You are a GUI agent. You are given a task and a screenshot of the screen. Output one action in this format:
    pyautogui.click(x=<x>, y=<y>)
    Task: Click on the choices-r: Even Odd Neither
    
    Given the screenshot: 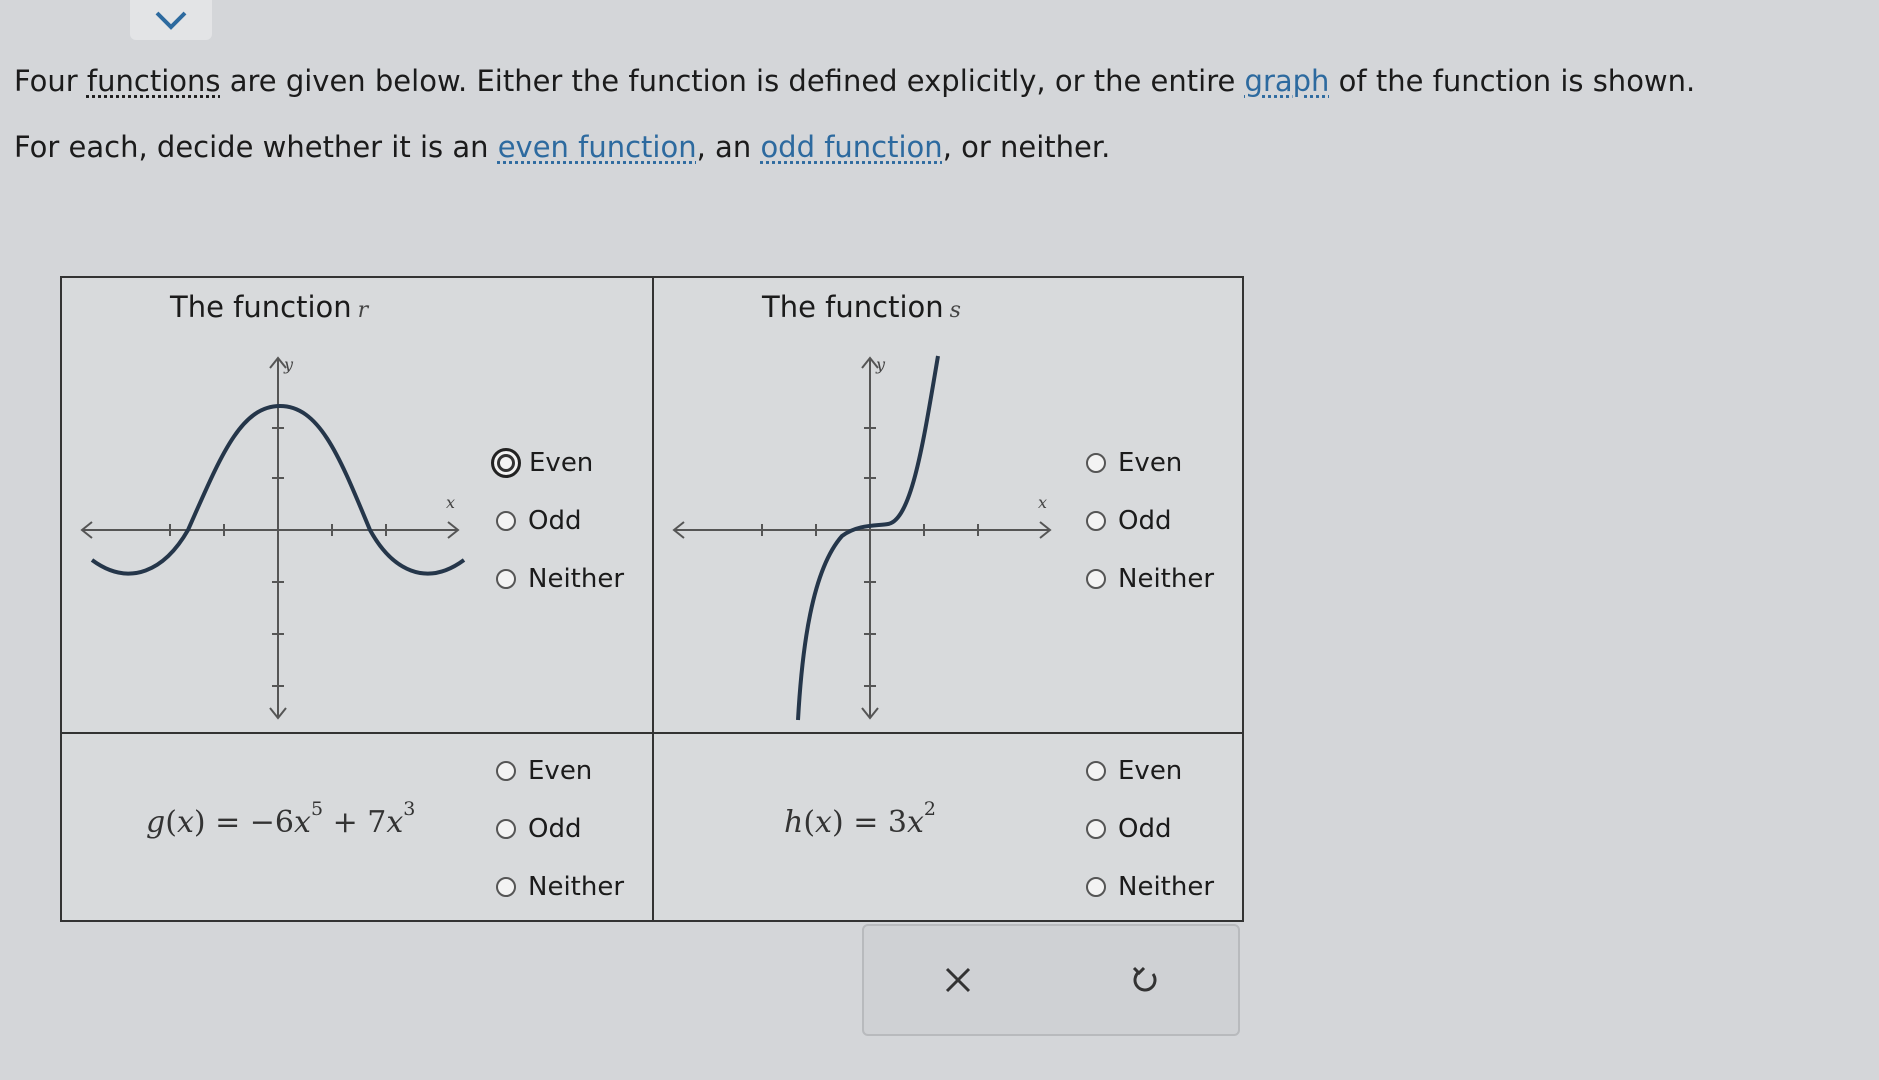 What is the action you would take?
    pyautogui.click(x=557, y=521)
    